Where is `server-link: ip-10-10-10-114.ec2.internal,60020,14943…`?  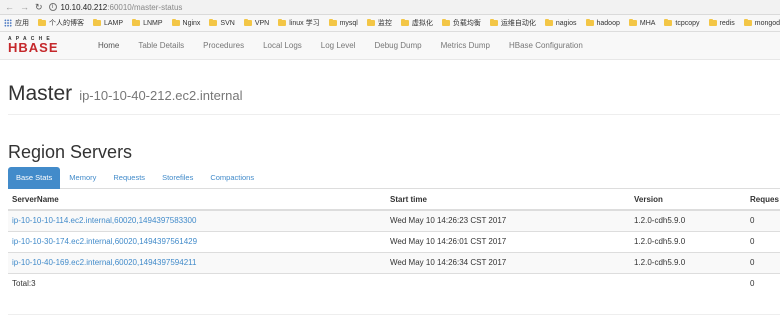 server-link: ip-10-10-10-114.ec2.internal,60020,14943… is located at coordinates (104, 220).